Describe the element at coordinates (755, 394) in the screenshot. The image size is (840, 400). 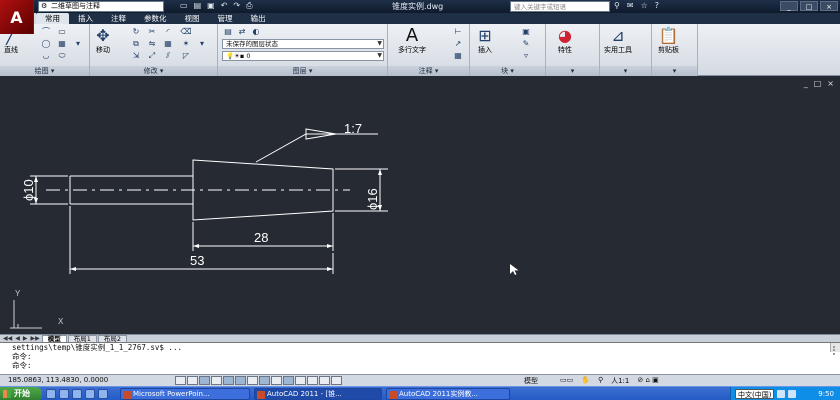
I see `ime-indicator: 中文(中国)` at that location.